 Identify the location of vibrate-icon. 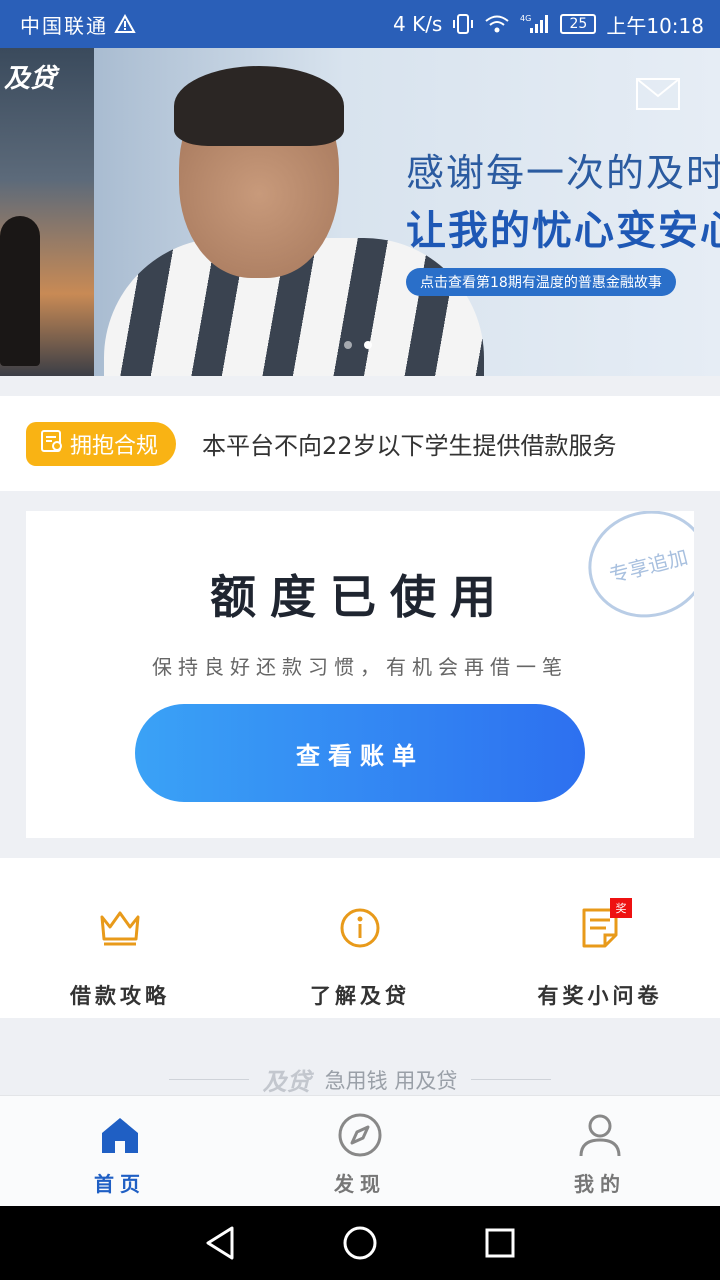
(463, 24).